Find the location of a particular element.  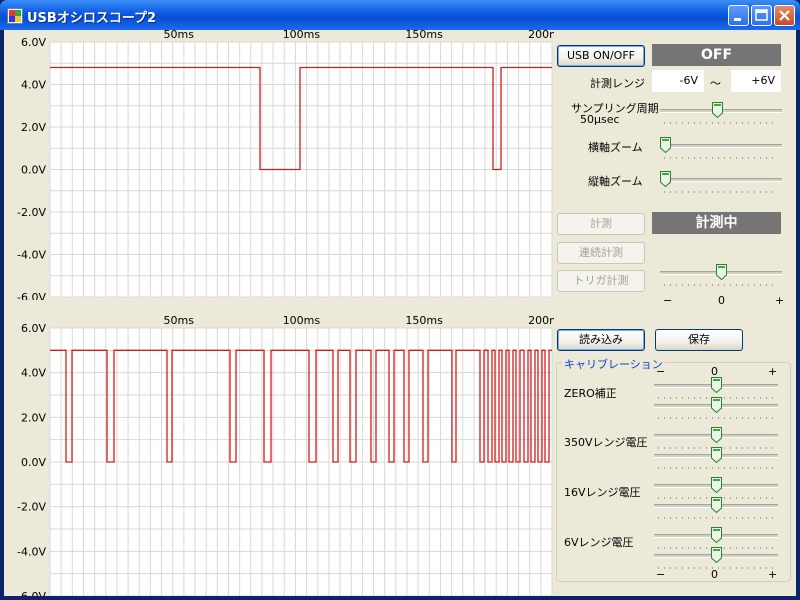

sampling-value: 50μsec is located at coordinates (600, 119).